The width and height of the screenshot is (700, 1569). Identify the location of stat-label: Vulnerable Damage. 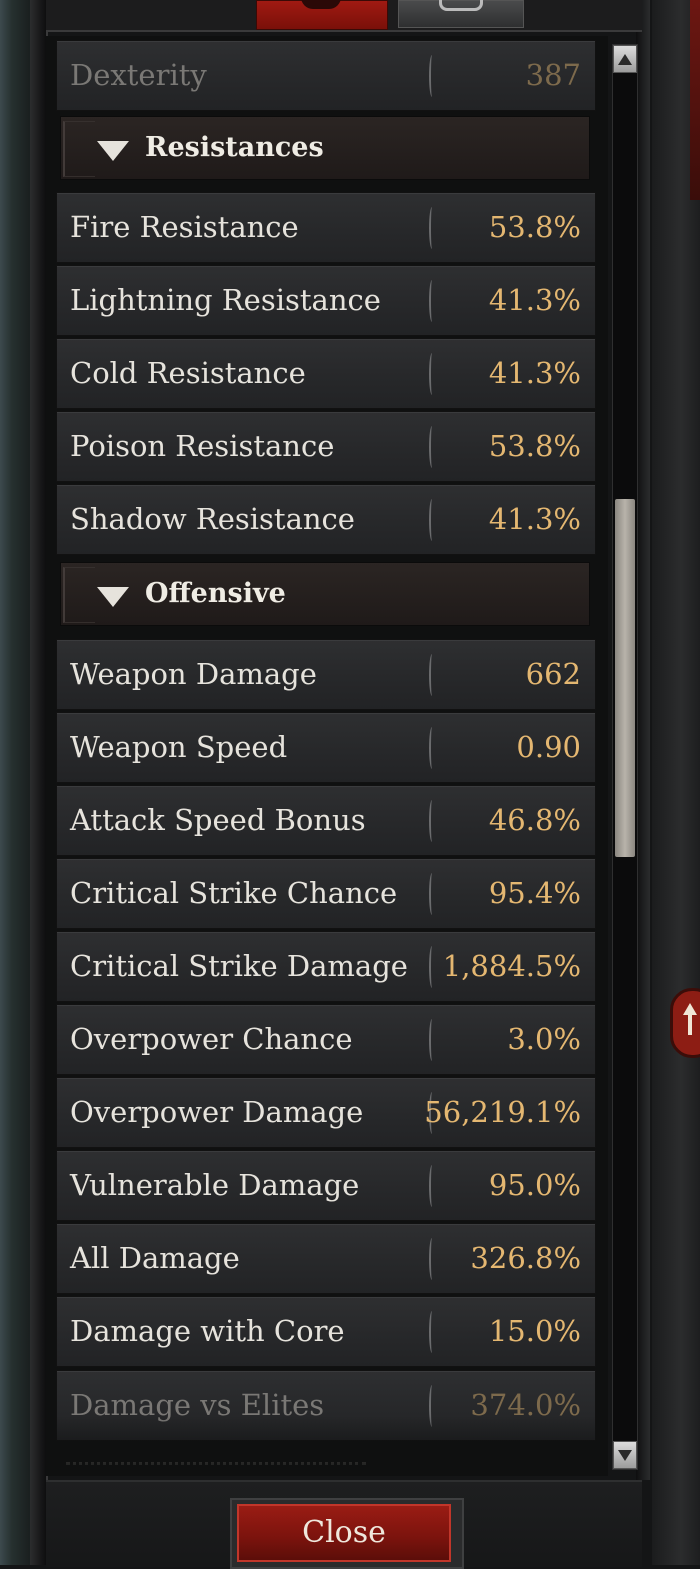
(215, 1185).